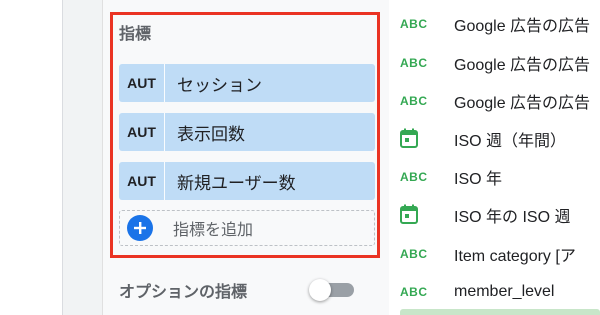 The height and width of the screenshot is (315, 600). I want to click on metric-label: 表示回数, so click(211, 134).